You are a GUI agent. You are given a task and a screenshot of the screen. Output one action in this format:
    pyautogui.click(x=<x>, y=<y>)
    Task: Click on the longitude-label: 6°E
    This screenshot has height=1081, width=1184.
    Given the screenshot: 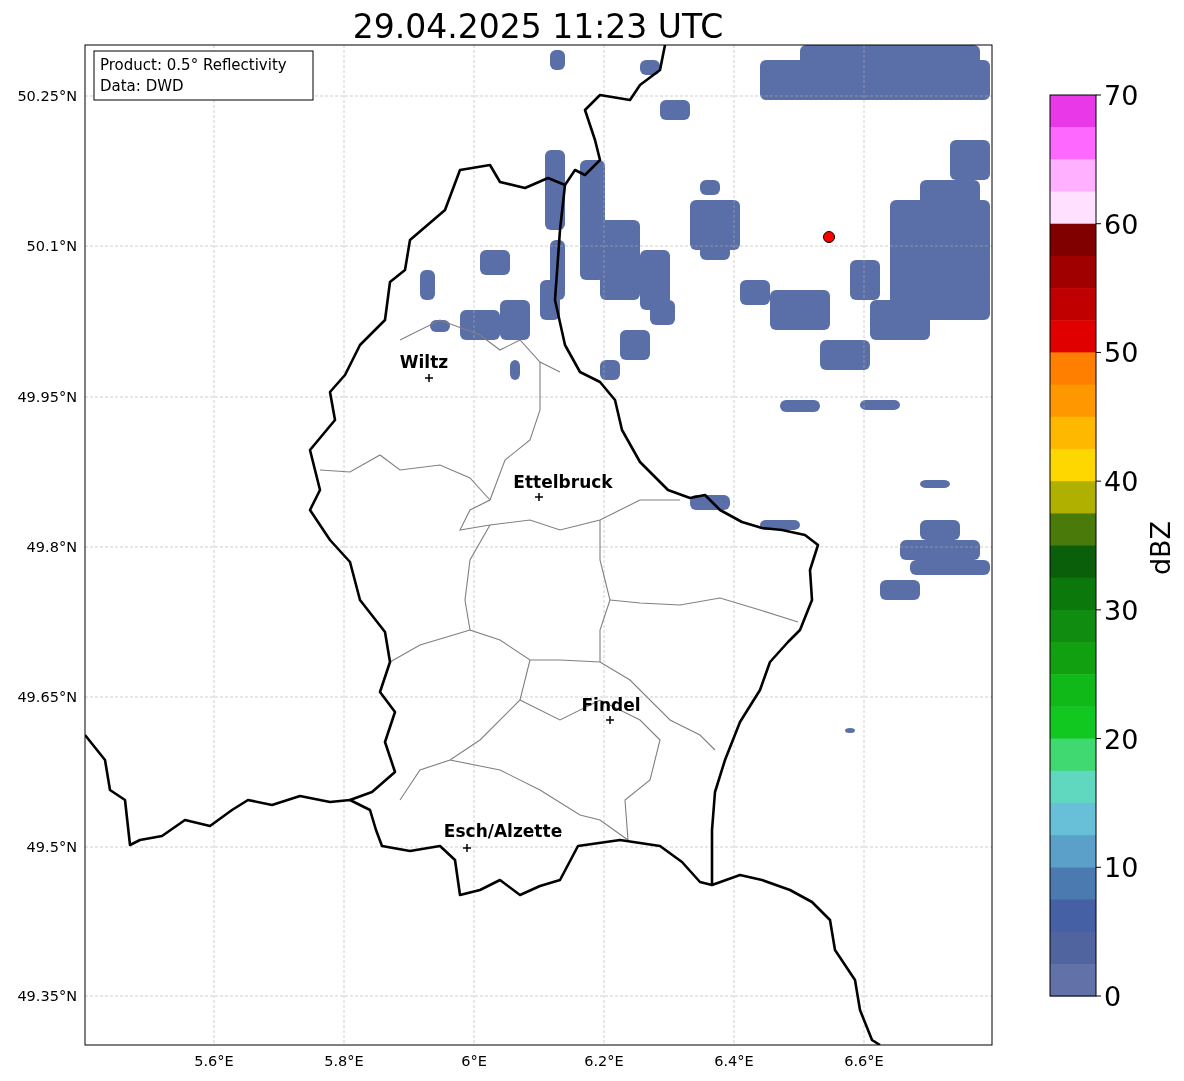 What is the action you would take?
    pyautogui.click(x=474, y=1061)
    